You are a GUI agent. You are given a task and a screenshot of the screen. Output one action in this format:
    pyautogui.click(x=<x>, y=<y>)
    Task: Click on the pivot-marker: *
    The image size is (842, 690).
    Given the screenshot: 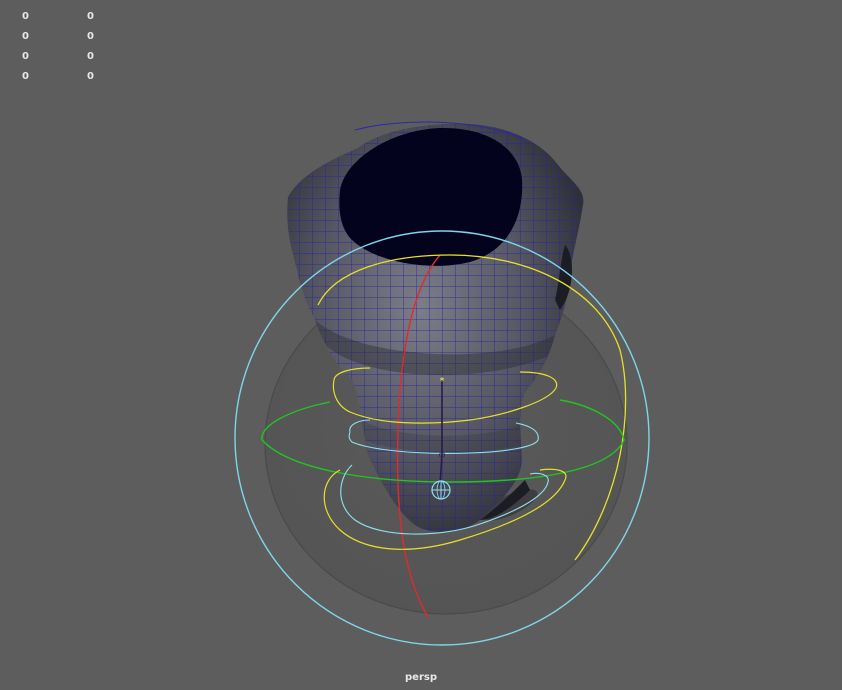 What is the action you would take?
    pyautogui.click(x=442, y=381)
    